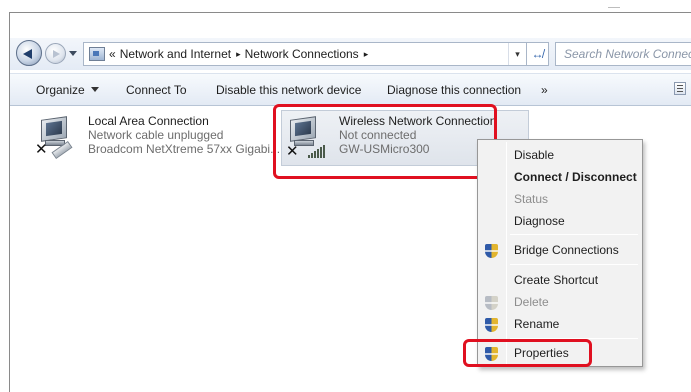 The image size is (691, 392). Describe the element at coordinates (29, 53) in the screenshot. I see `back-button` at that location.